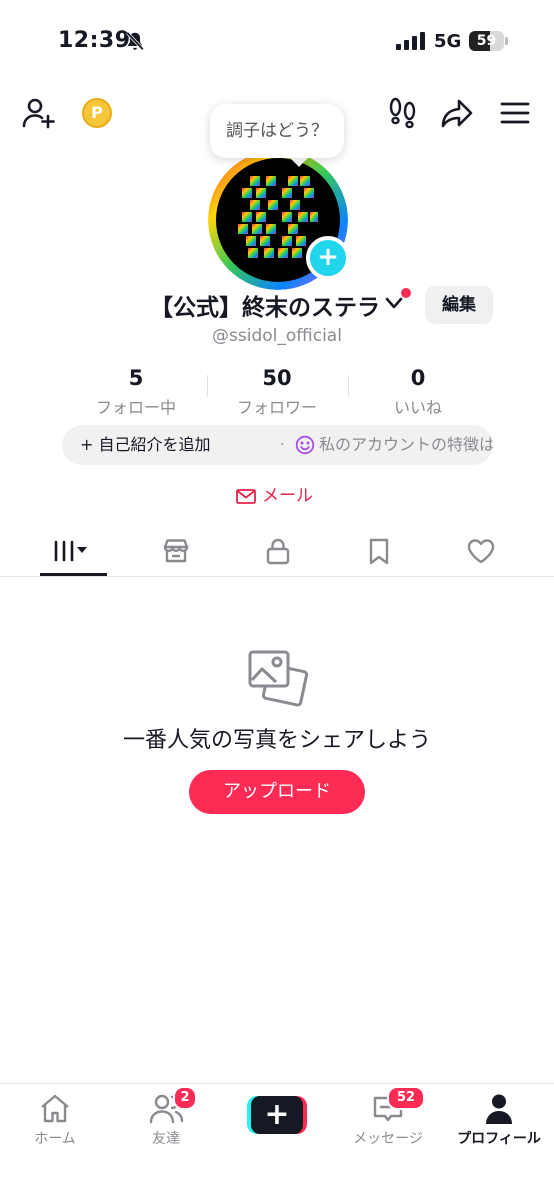 The width and height of the screenshot is (554, 1200). I want to click on add-bio-label: + 自己紹介を追加, so click(145, 444).